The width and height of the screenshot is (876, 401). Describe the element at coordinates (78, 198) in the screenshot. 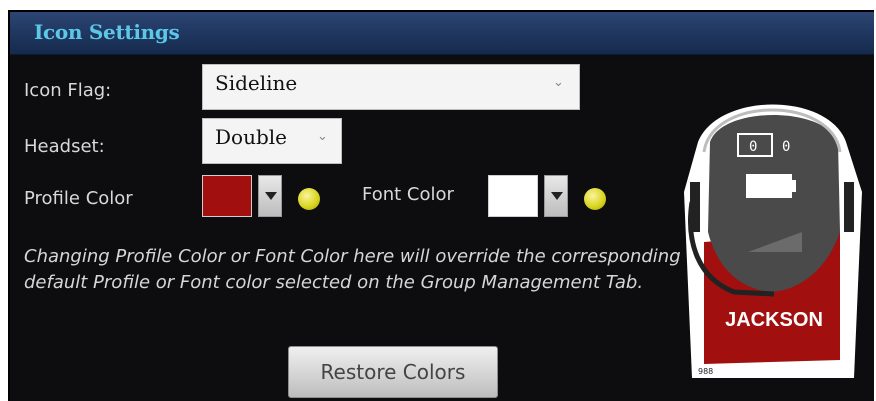

I see `profile-color-label: Profile Color` at that location.